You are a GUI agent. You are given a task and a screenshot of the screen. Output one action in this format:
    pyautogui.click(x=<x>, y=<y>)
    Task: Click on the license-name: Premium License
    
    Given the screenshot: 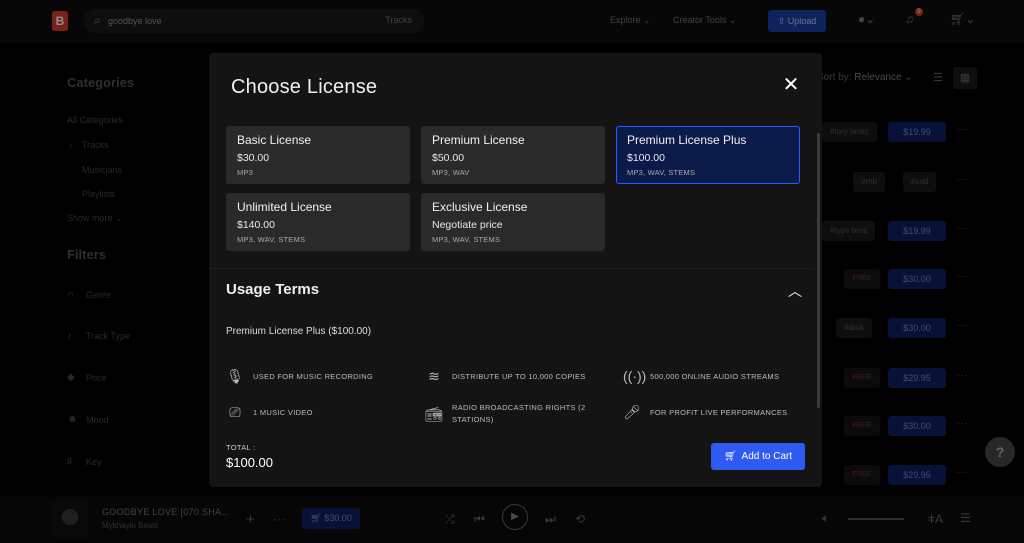 What is the action you would take?
    pyautogui.click(x=478, y=140)
    